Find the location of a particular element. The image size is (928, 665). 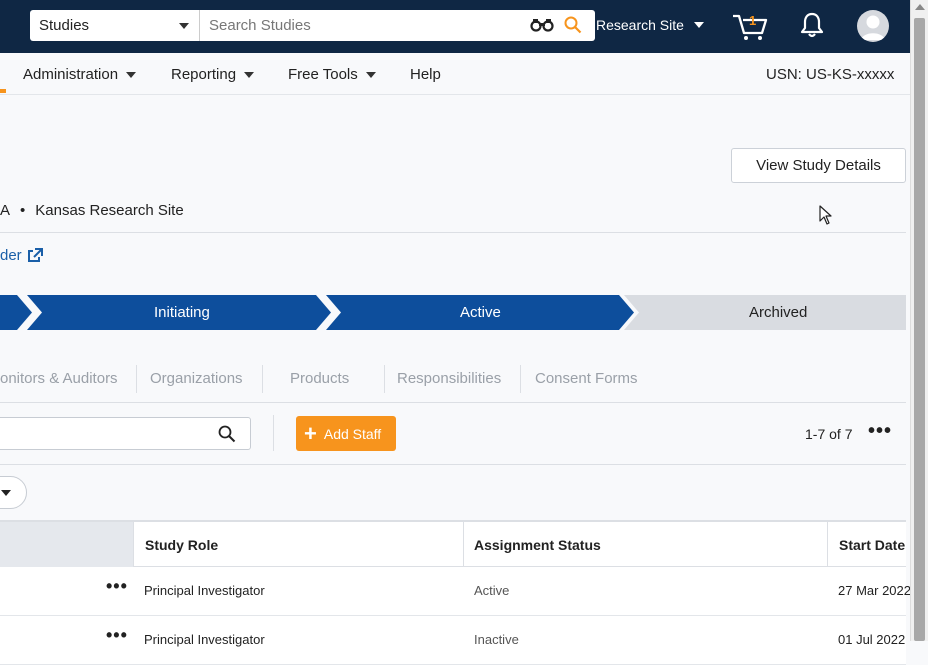

vertical-scrollbar is located at coordinates (919, 320).